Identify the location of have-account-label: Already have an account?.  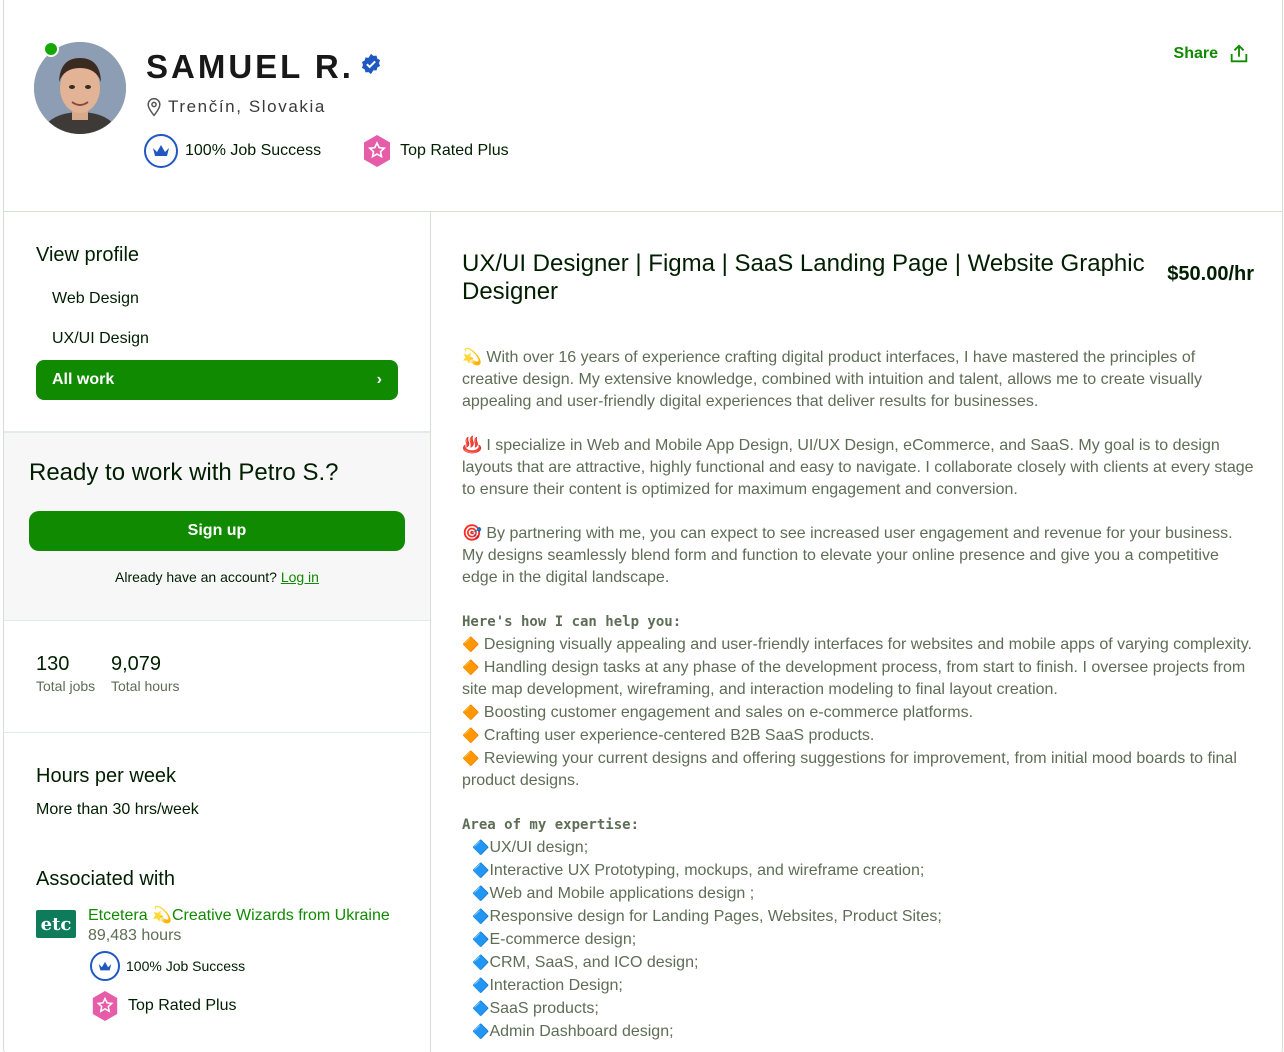
(196, 577).